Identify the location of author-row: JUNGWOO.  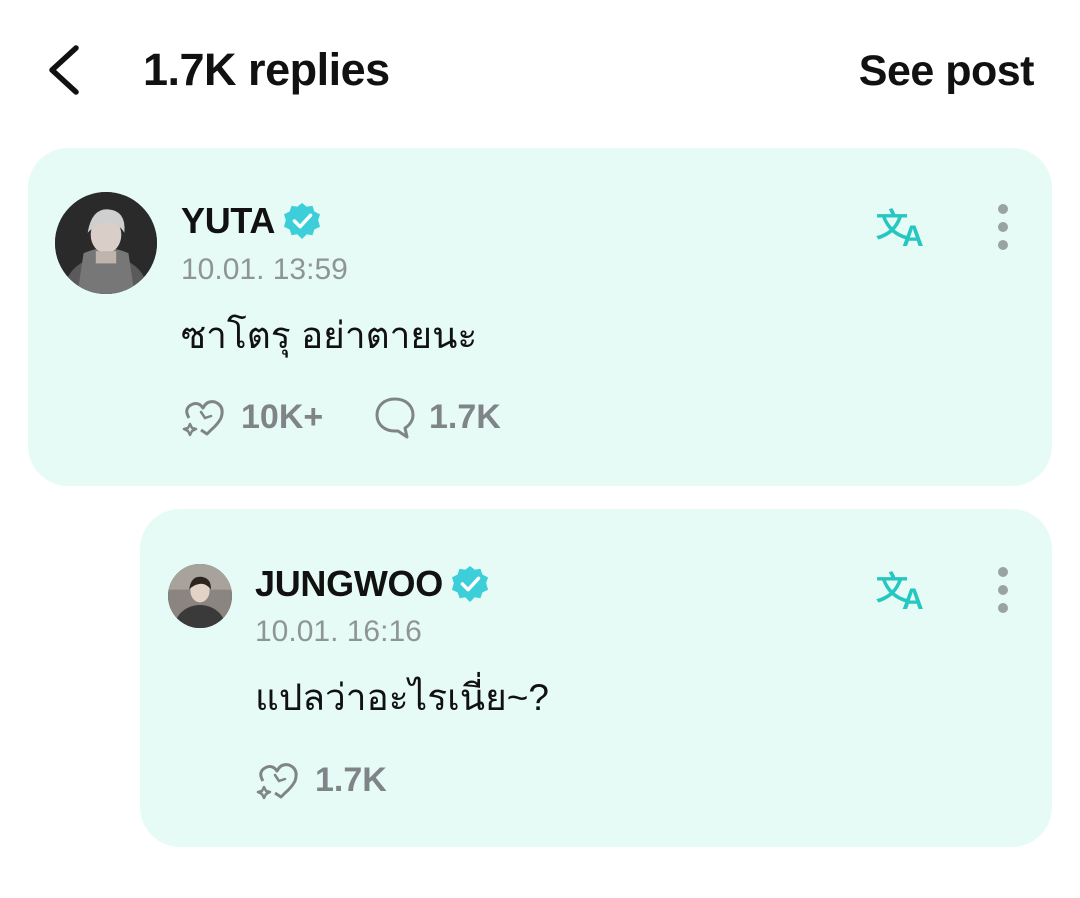
(372, 584).